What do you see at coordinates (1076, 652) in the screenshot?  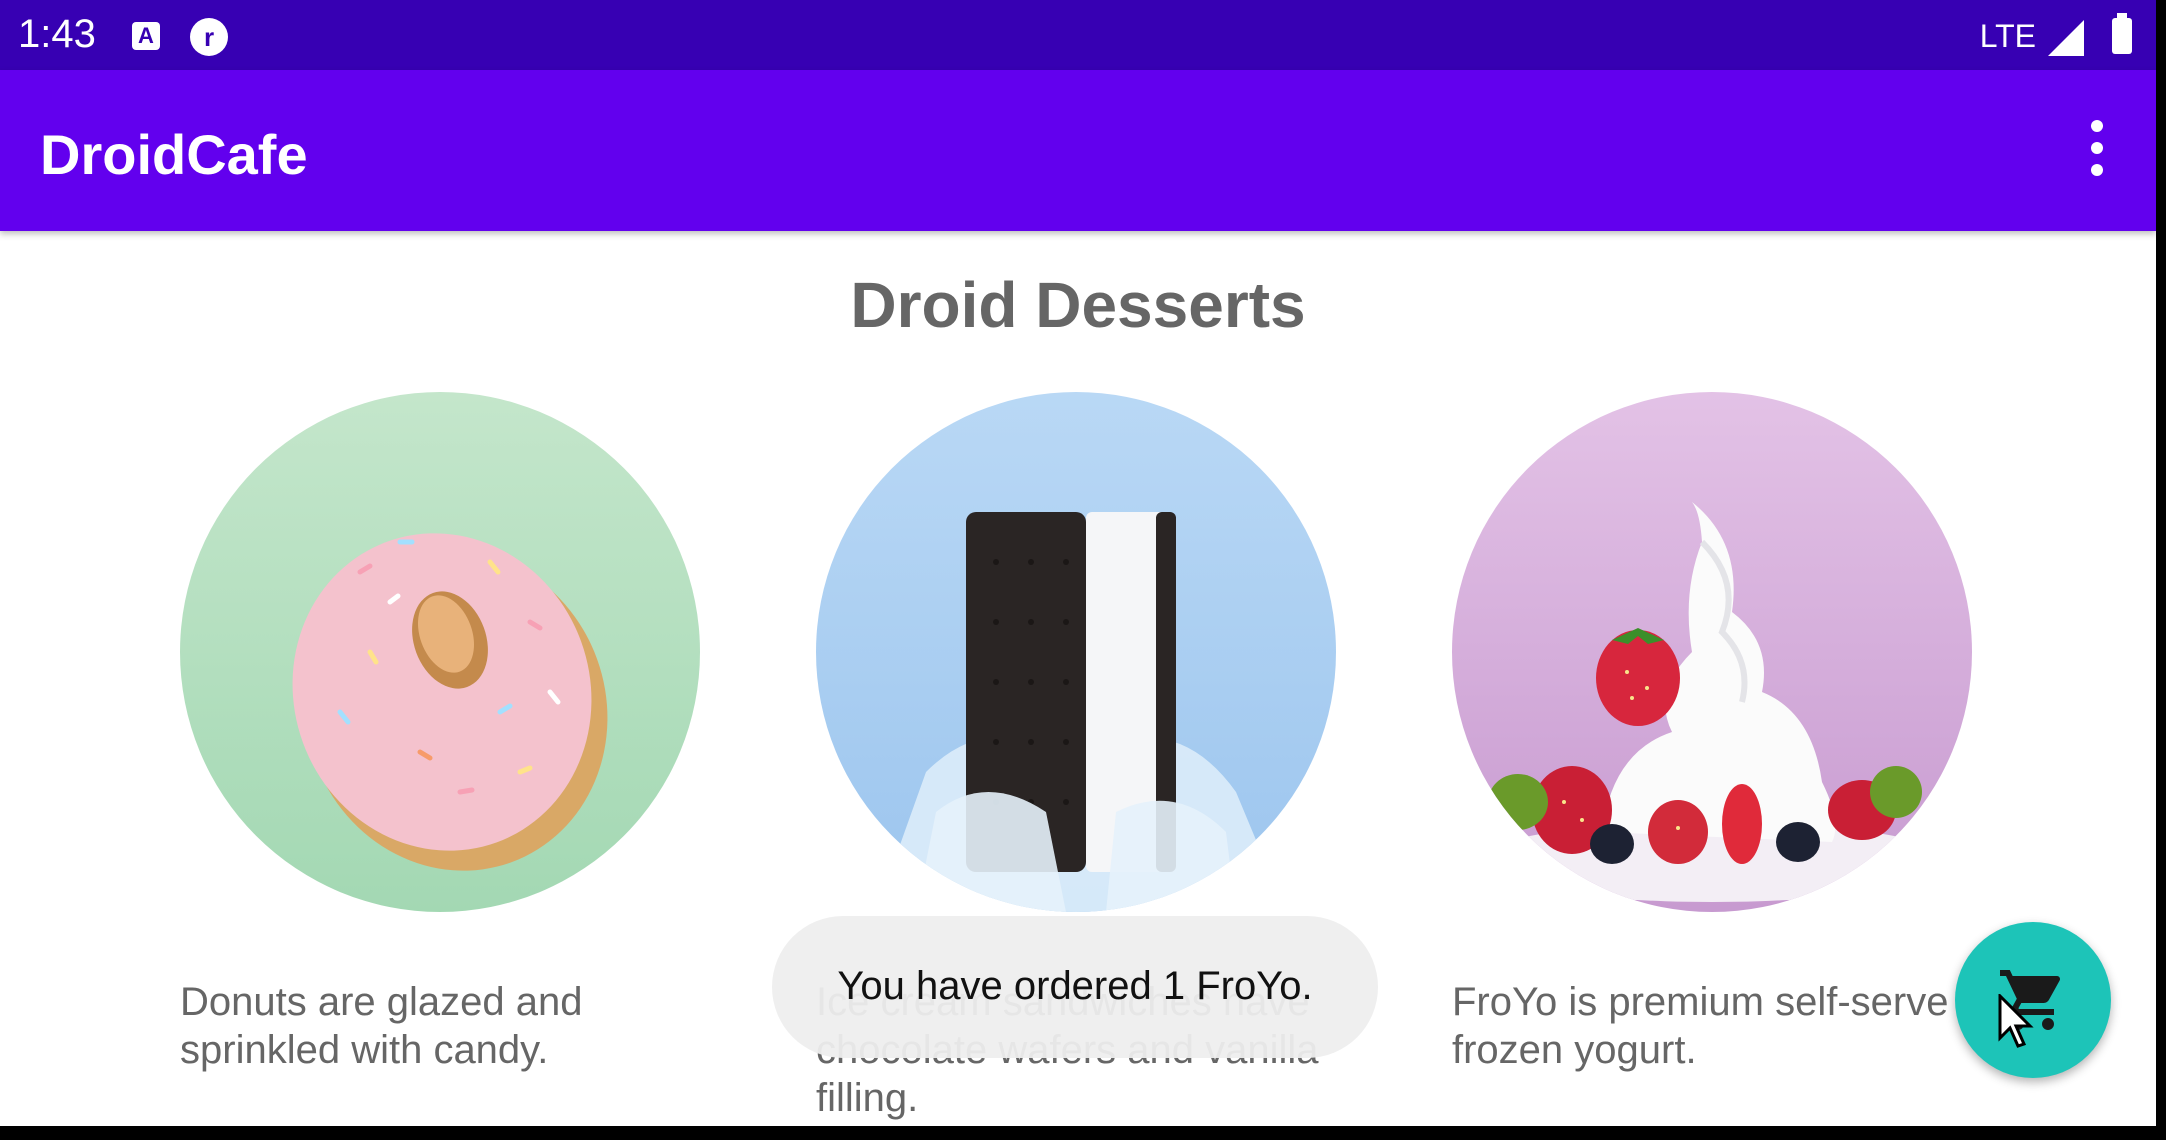 I see `ice-cream-sandwich-image` at bounding box center [1076, 652].